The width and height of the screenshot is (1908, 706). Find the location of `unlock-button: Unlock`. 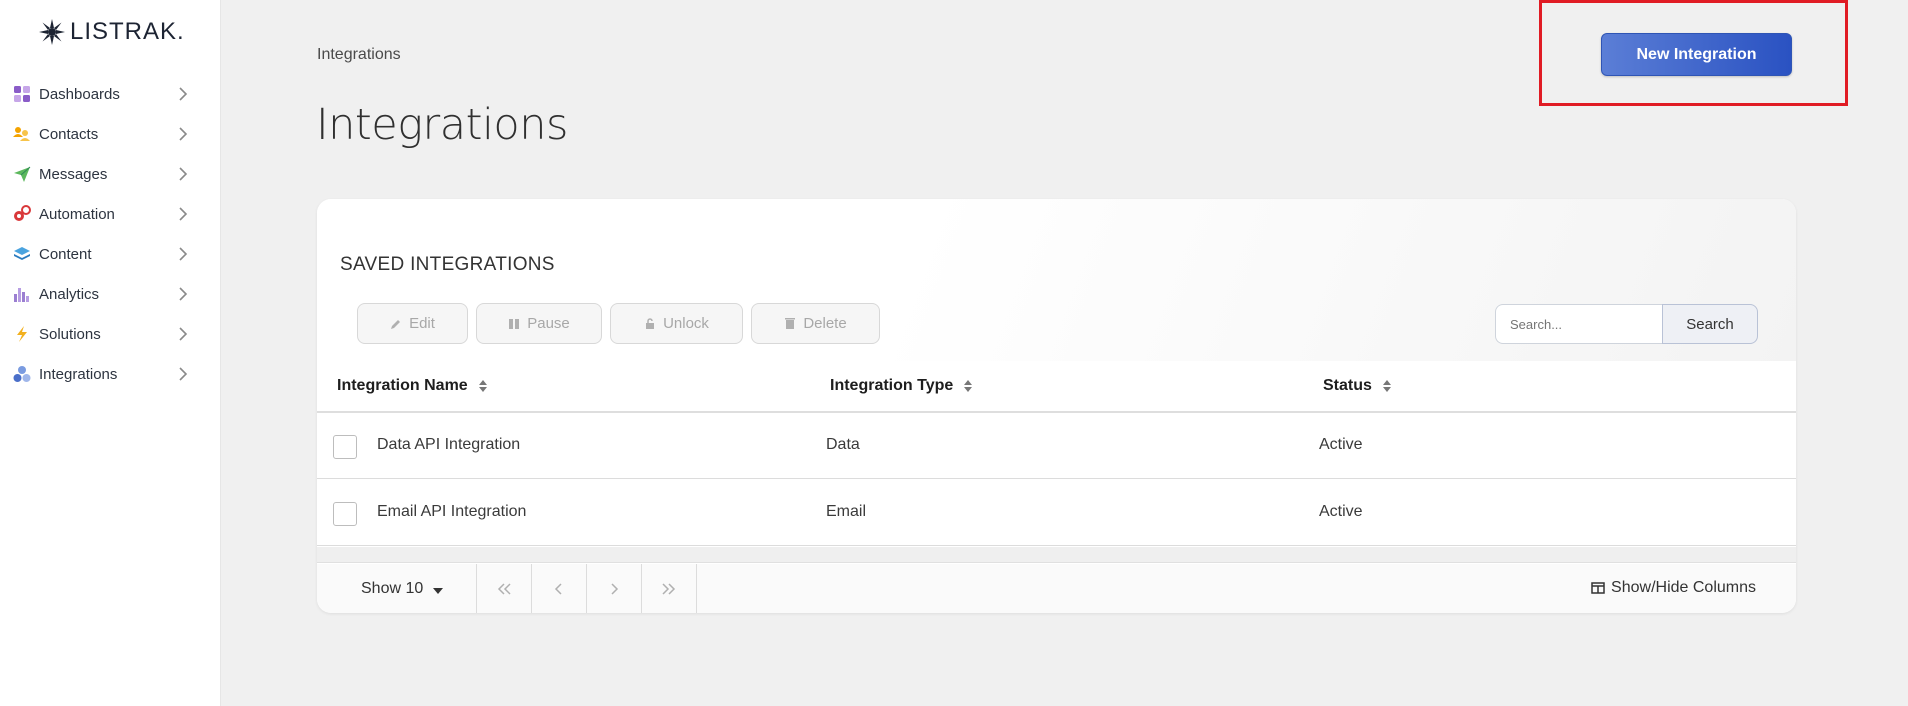

unlock-button: Unlock is located at coordinates (676, 323).